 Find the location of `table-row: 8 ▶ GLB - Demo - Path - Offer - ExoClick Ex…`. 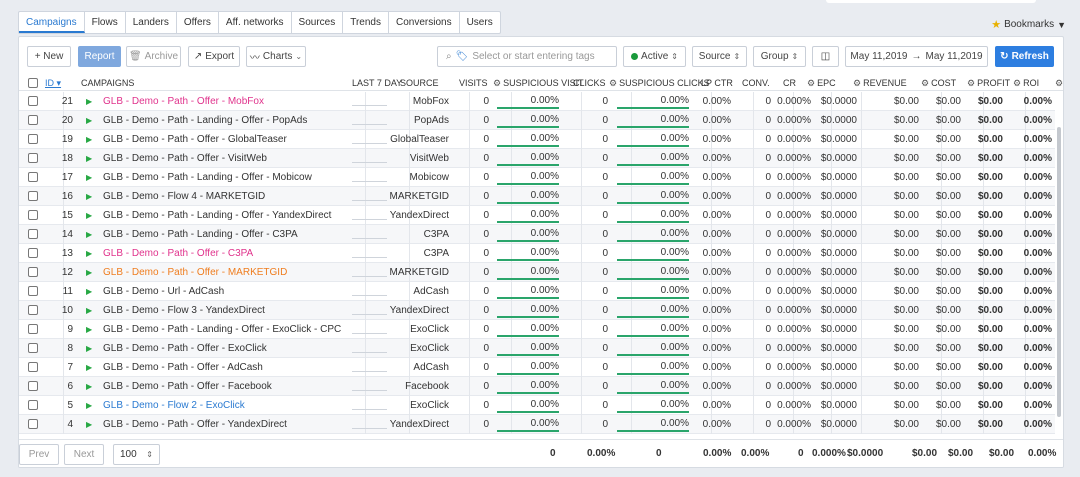

table-row: 8 ▶ GLB - Demo - Path - Offer - ExoClick Ex… is located at coordinates (537, 348).